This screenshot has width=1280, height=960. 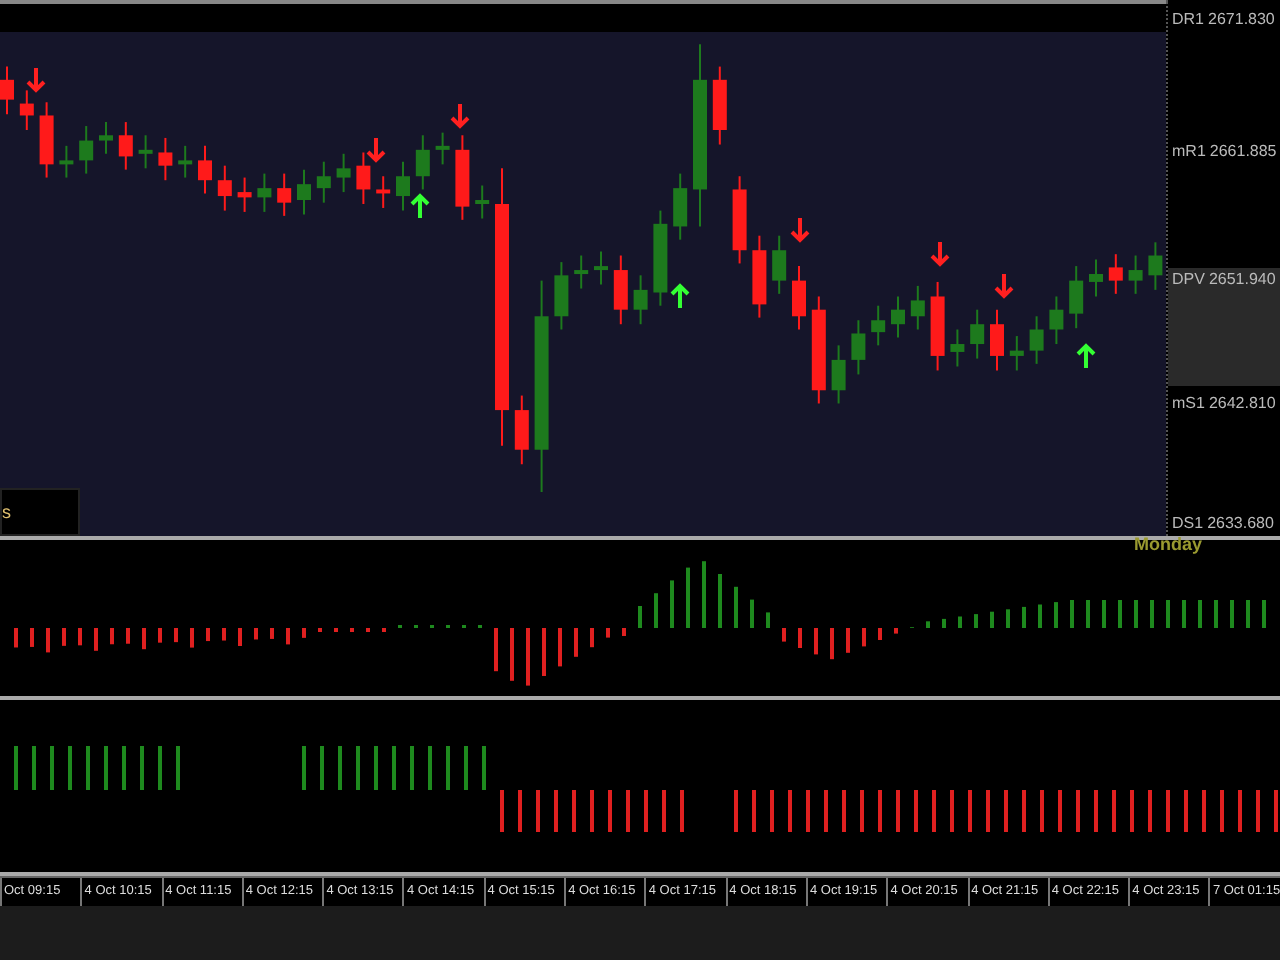 What do you see at coordinates (1189, 151) in the screenshot?
I see `level-label: mR1` at bounding box center [1189, 151].